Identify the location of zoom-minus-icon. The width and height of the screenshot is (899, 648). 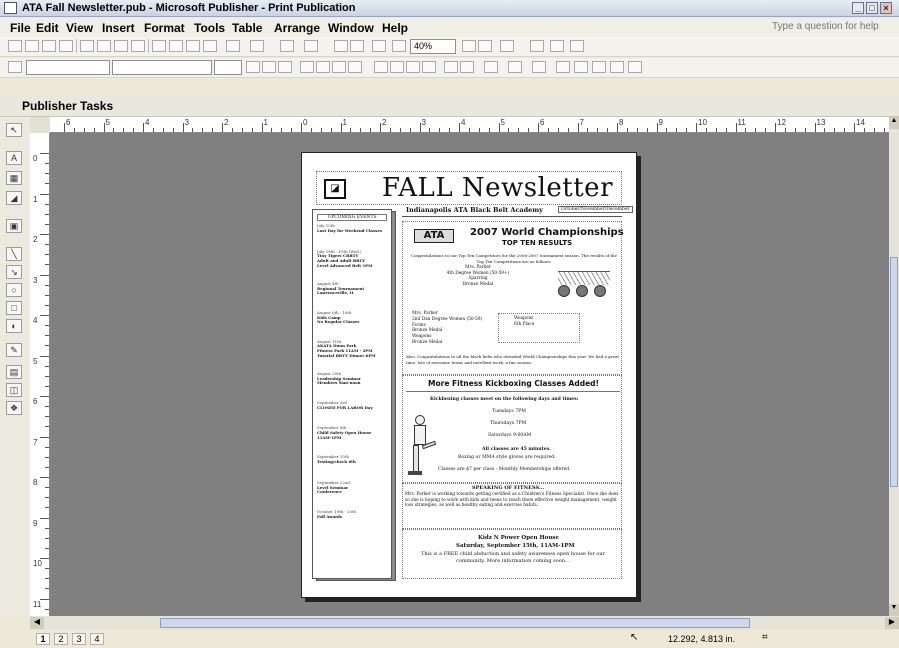
(469, 46).